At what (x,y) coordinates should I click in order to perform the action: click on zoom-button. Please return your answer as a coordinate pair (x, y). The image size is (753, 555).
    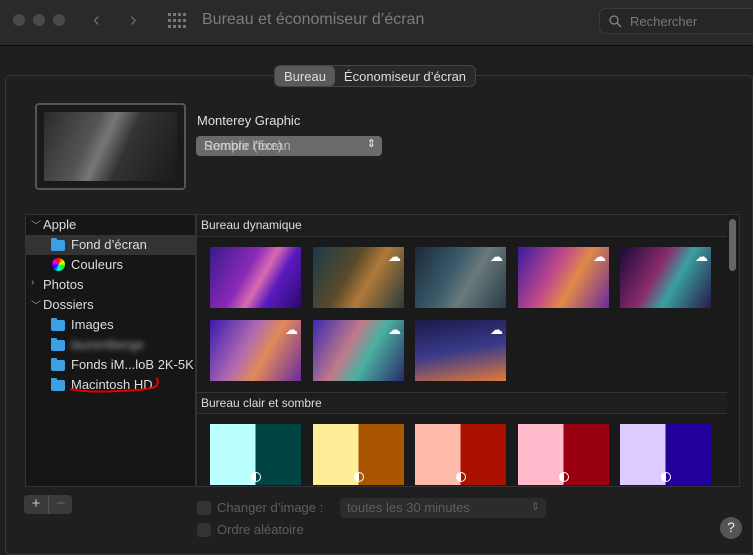
    Looking at the image, I should click on (59, 20).